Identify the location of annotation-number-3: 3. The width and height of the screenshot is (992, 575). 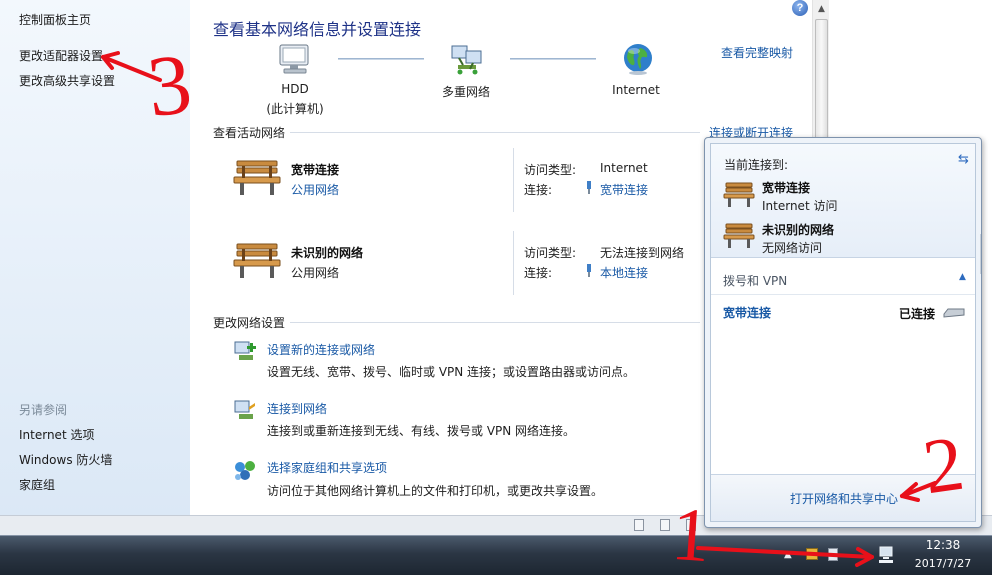
(169, 85).